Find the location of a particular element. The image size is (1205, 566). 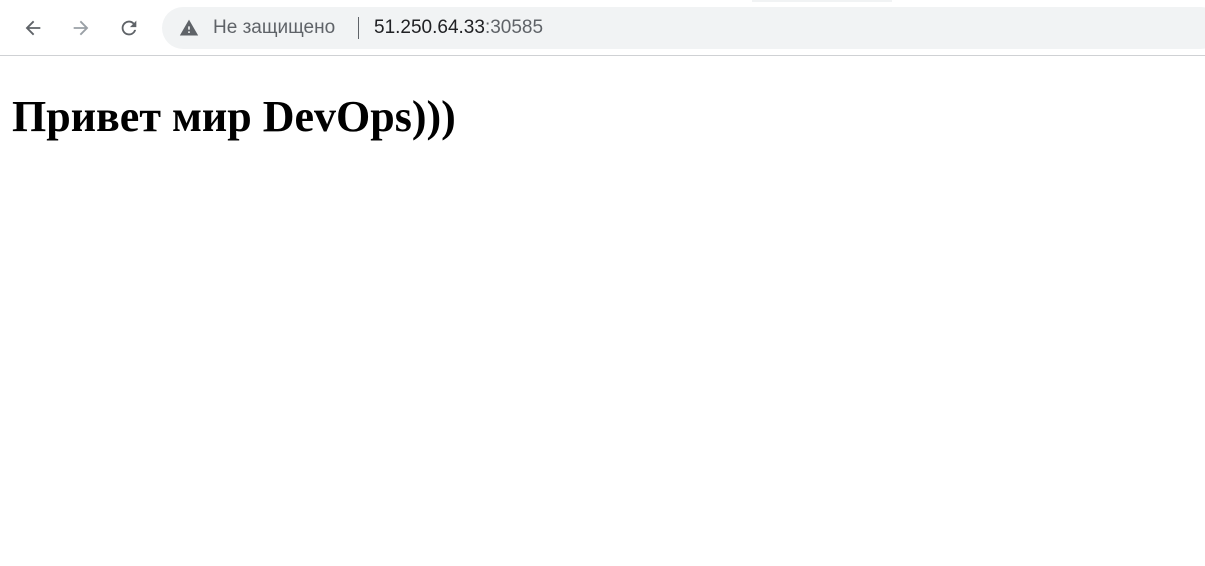

reload-icon is located at coordinates (129, 28).